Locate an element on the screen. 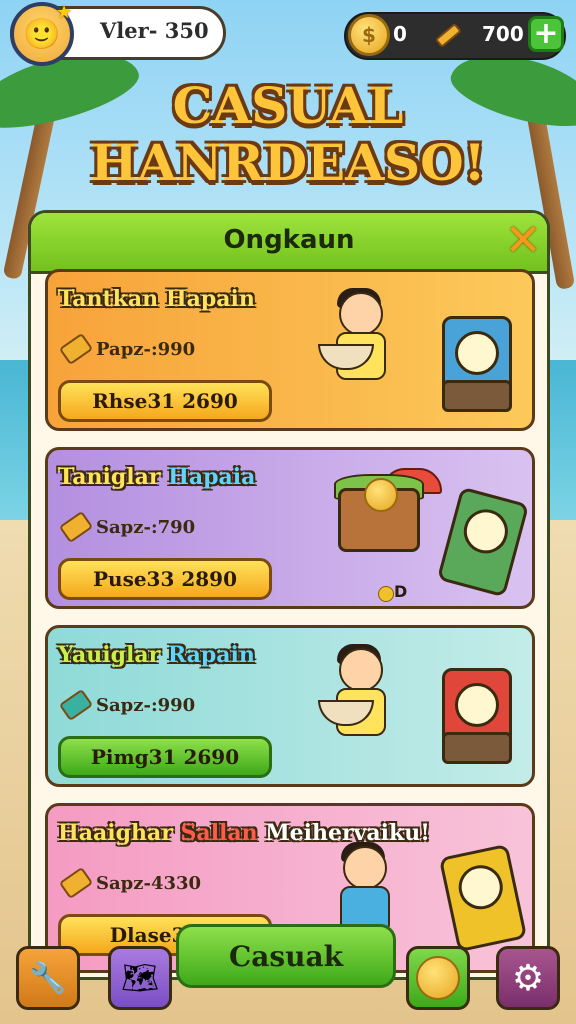 Image resolution: width=576 pixels, height=1024 pixels. main-play-button: Casuak is located at coordinates (286, 956).